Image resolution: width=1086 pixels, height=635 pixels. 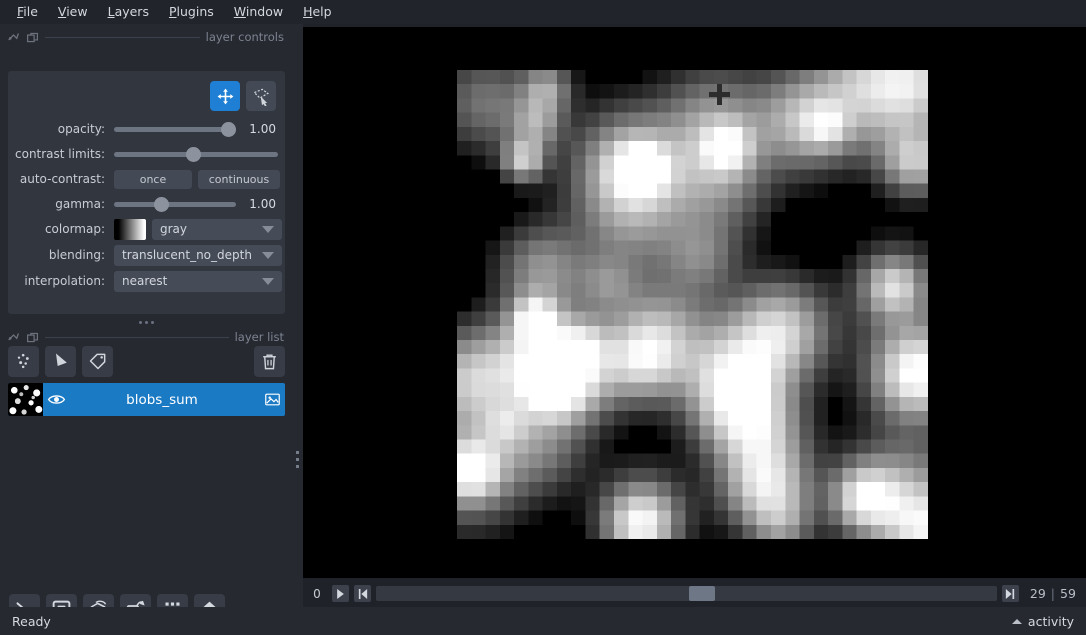 I want to click on opacity-slider-track, so click(x=175, y=129).